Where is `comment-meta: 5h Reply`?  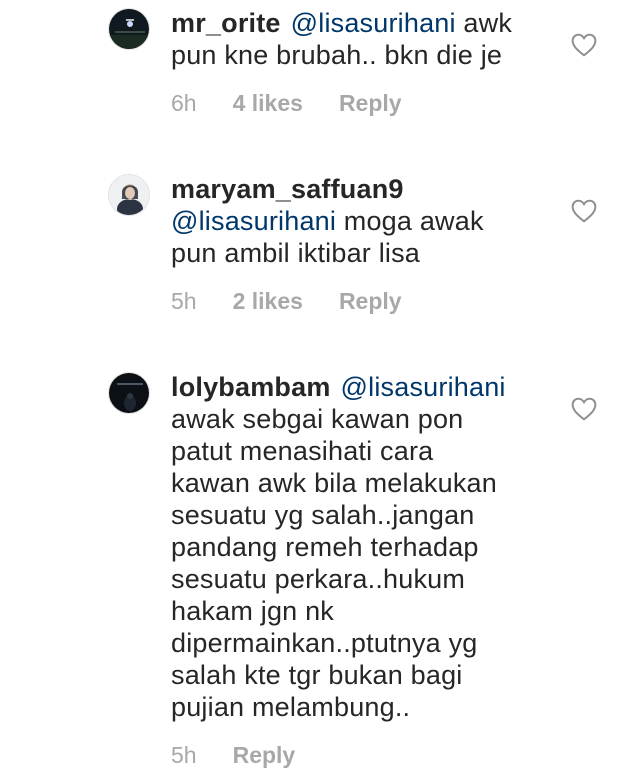
comment-meta: 5h Reply is located at coordinates (233, 755).